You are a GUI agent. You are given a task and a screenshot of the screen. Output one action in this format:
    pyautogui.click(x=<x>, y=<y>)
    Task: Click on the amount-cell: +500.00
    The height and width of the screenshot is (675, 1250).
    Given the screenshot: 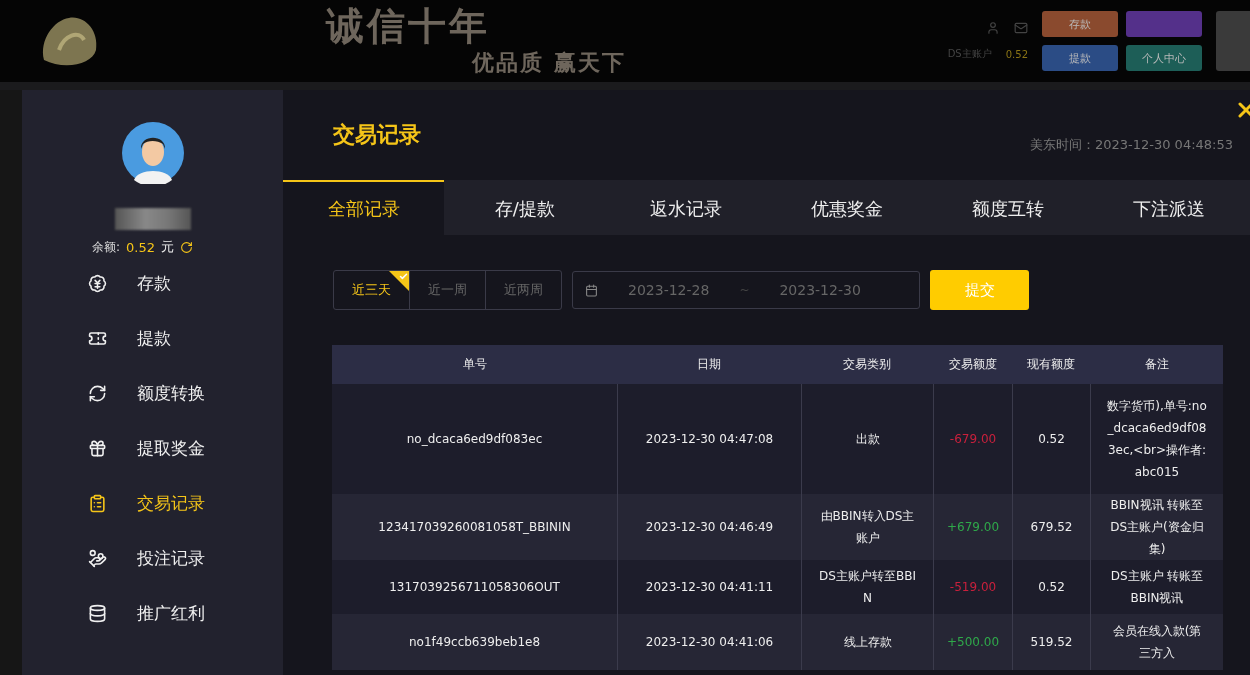 What is the action you would take?
    pyautogui.click(x=972, y=642)
    